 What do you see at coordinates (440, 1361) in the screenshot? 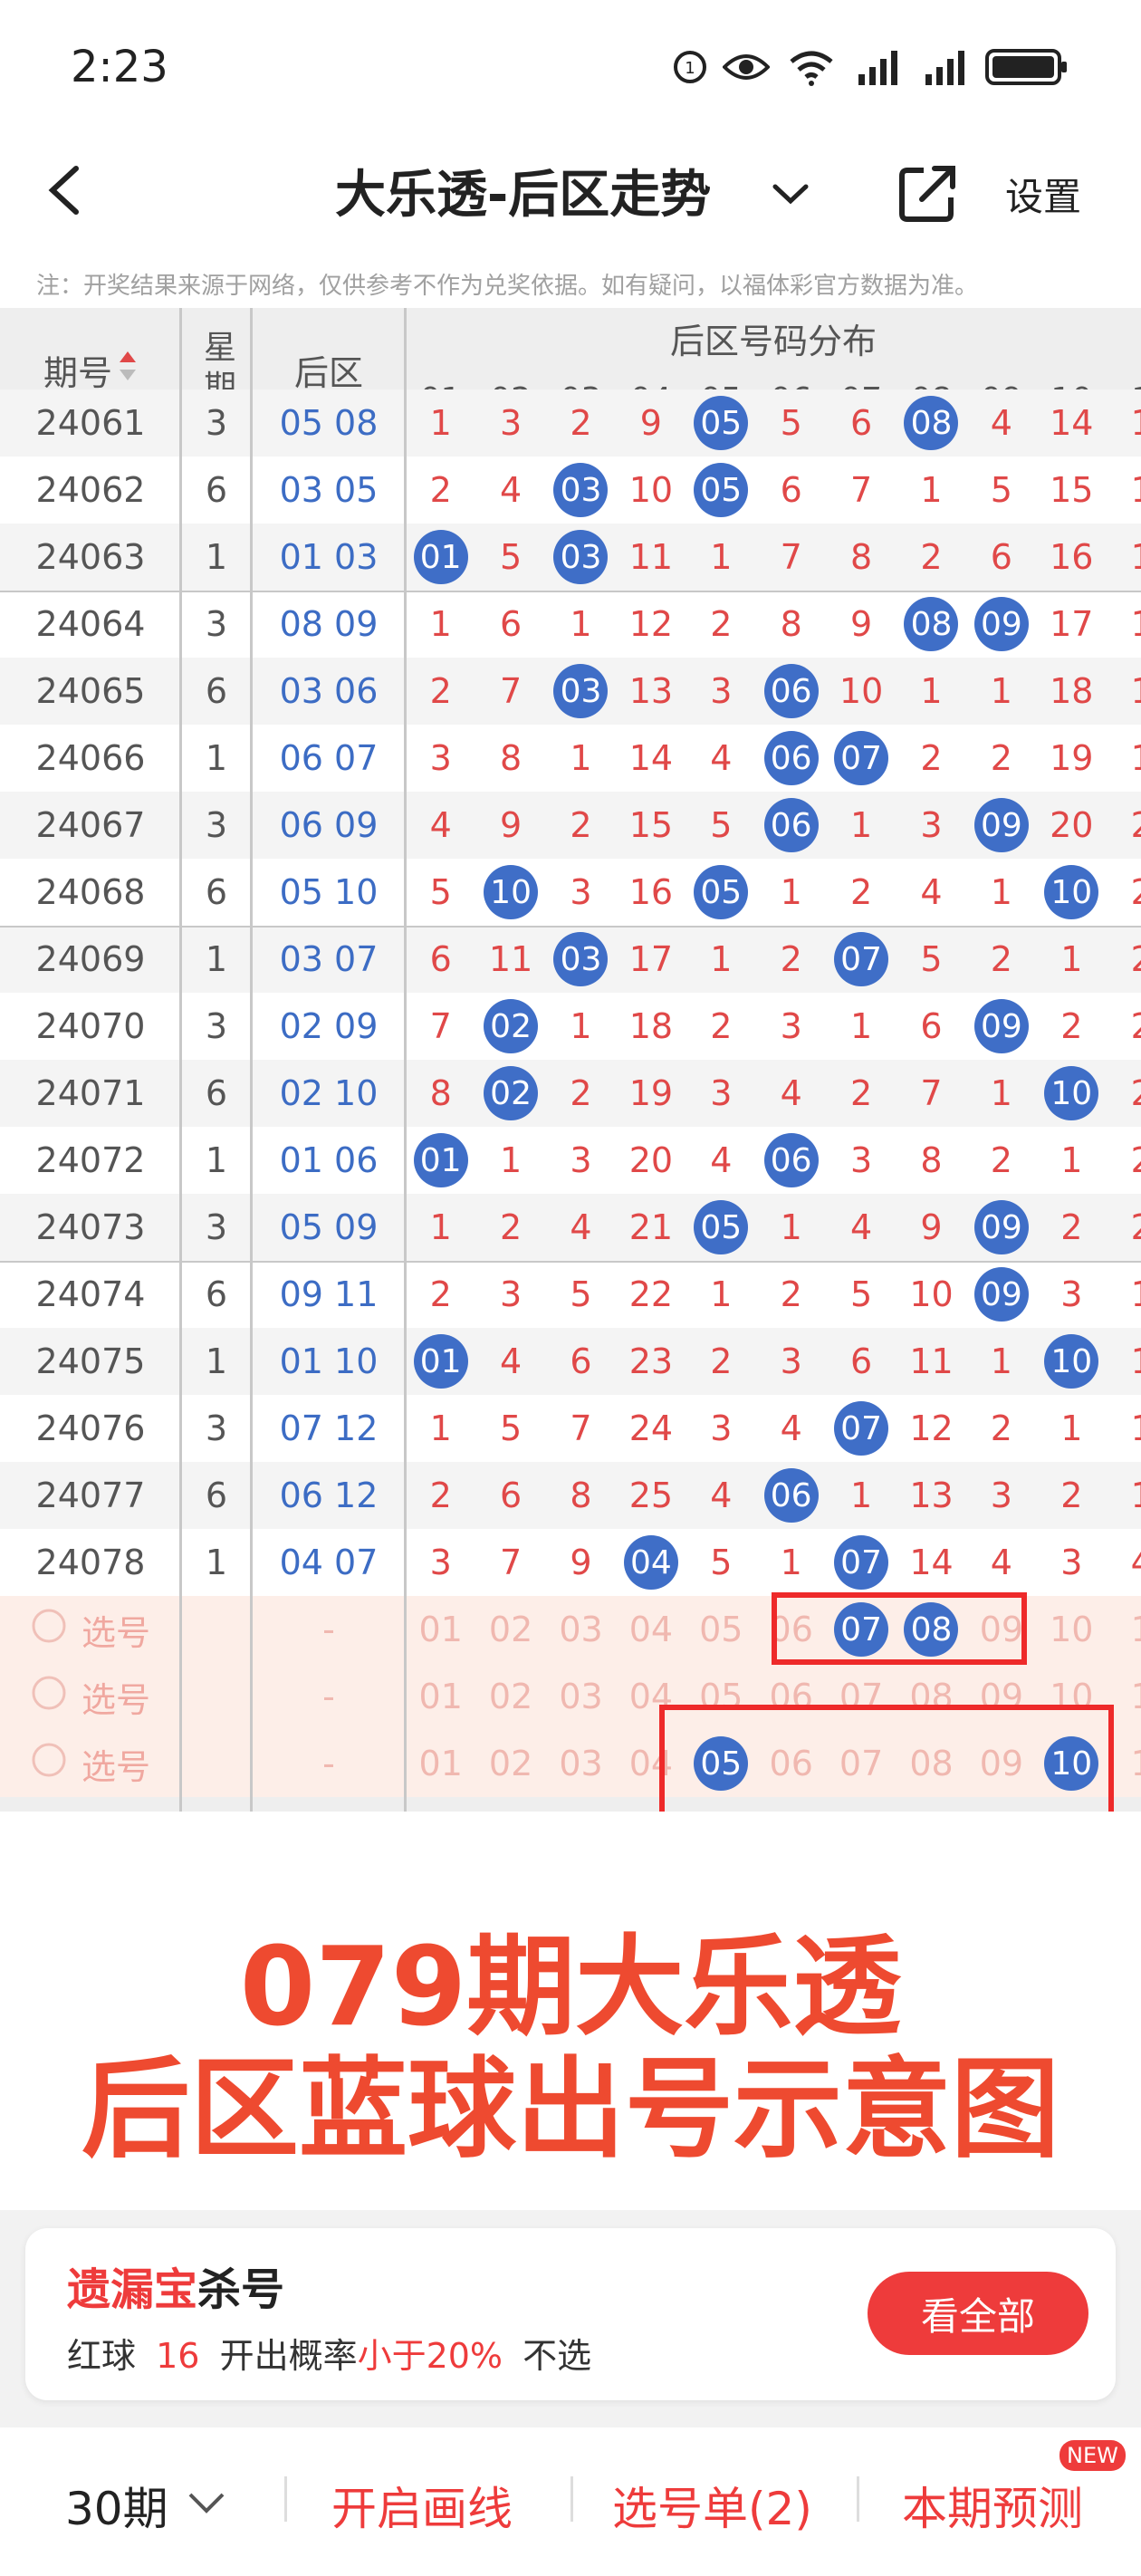
I see `drawn-ball: 01` at bounding box center [440, 1361].